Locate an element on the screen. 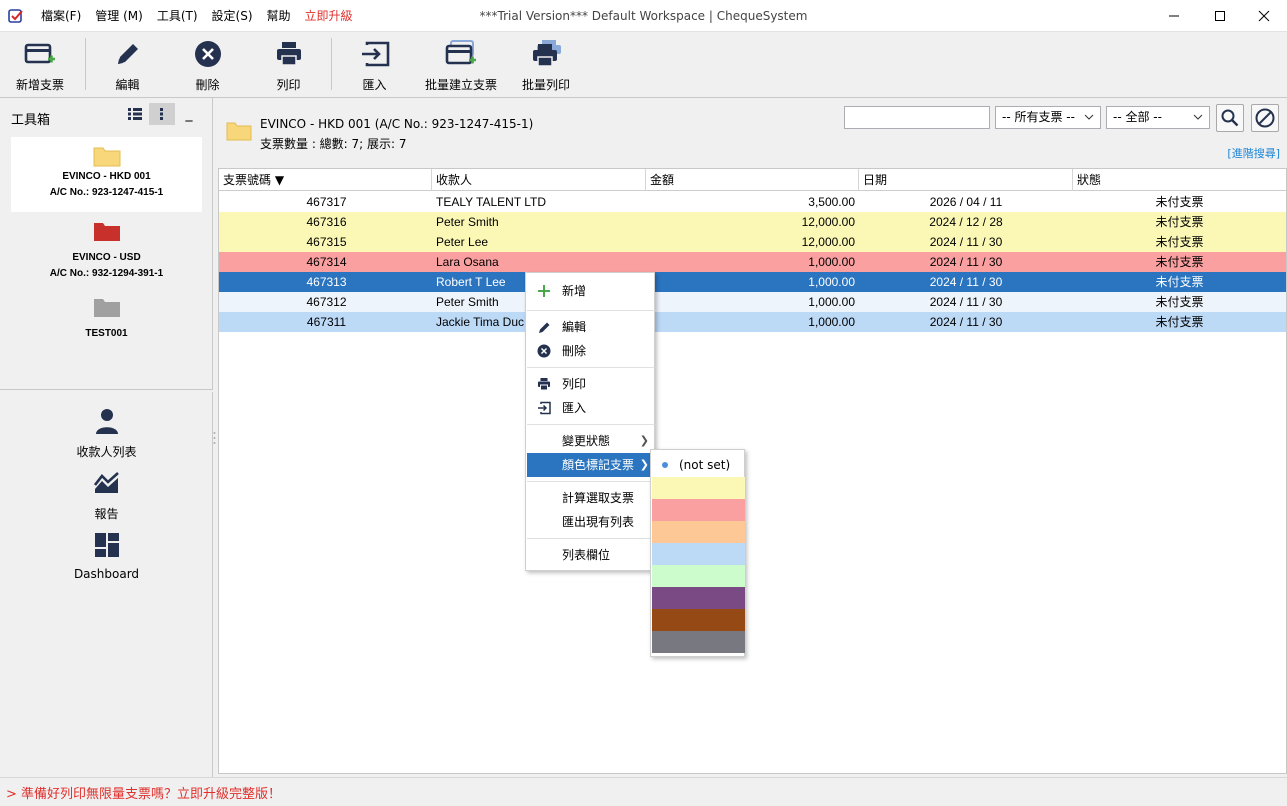 The height and width of the screenshot is (806, 1287). account-tile-usd: EVINCO - USD A/C No.: 932-1294-391-1 is located at coordinates (106, 254).